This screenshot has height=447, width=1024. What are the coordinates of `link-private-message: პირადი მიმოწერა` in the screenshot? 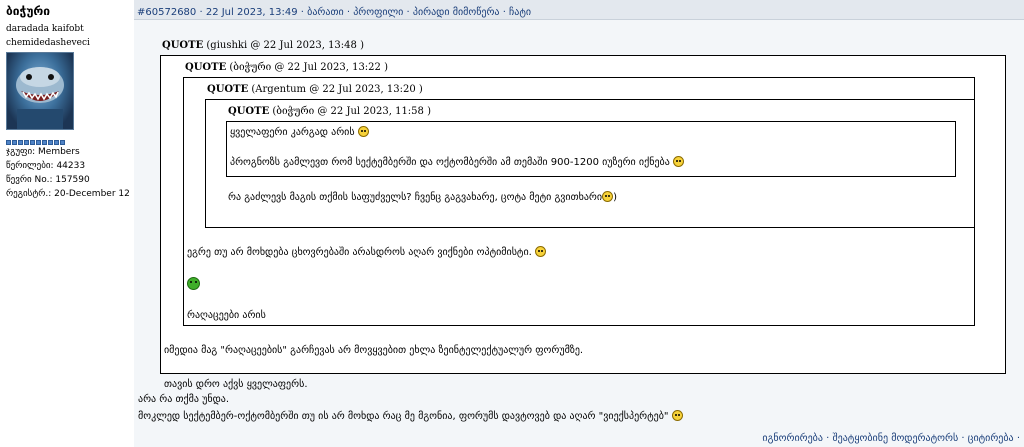 It's located at (456, 12).